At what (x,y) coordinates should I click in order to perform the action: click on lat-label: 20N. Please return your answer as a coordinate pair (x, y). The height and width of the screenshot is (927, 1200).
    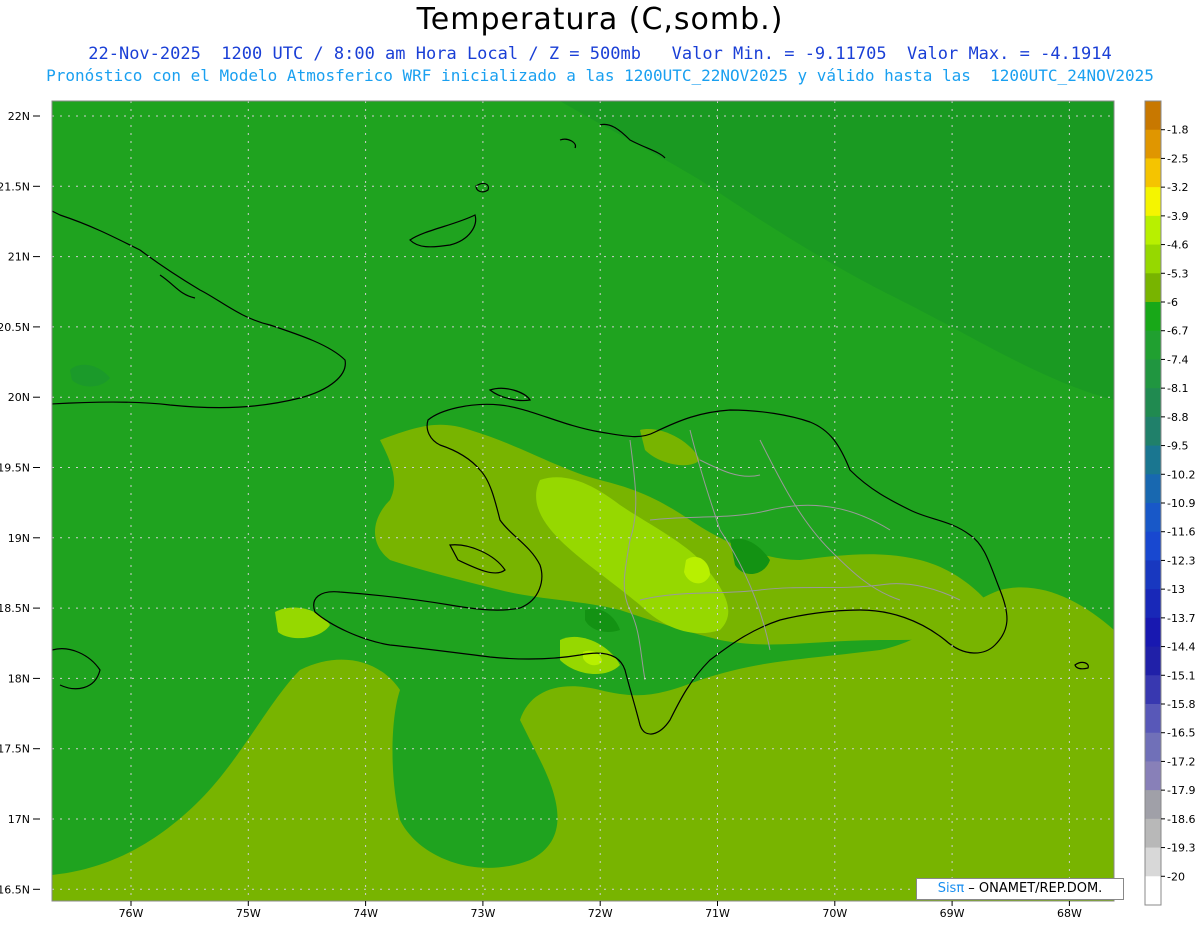
    Looking at the image, I should click on (19, 397).